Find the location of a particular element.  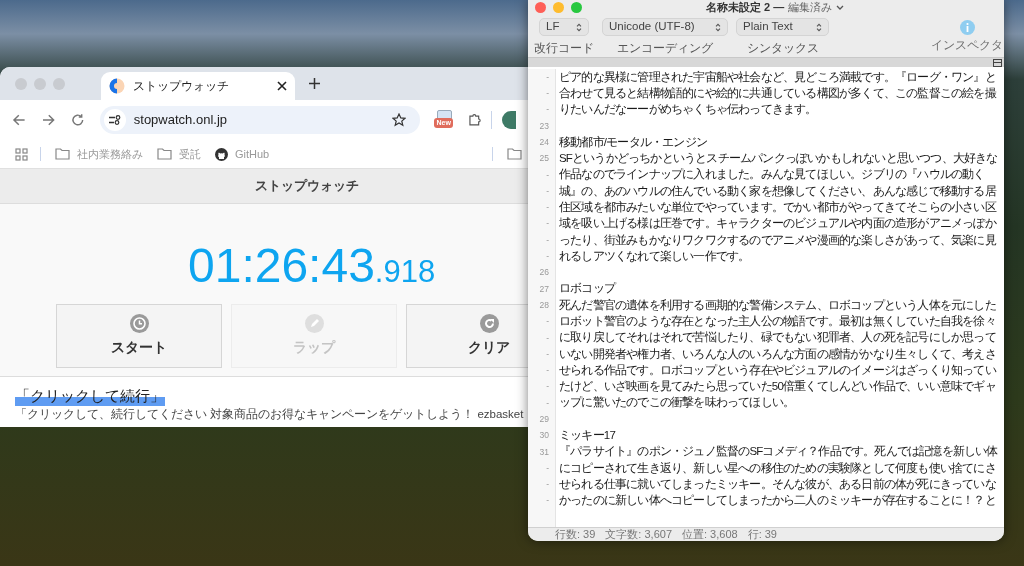

text-line: 住区域を都市みたいな単位でやっています。でかい都市がやってきてそこらの小さい区 is located at coordinates (777, 207).